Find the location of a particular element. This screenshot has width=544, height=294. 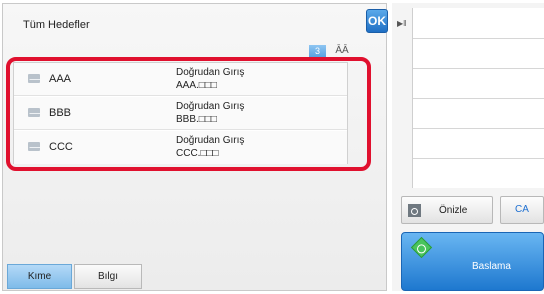

tab-to: Kıme is located at coordinates (39, 276).